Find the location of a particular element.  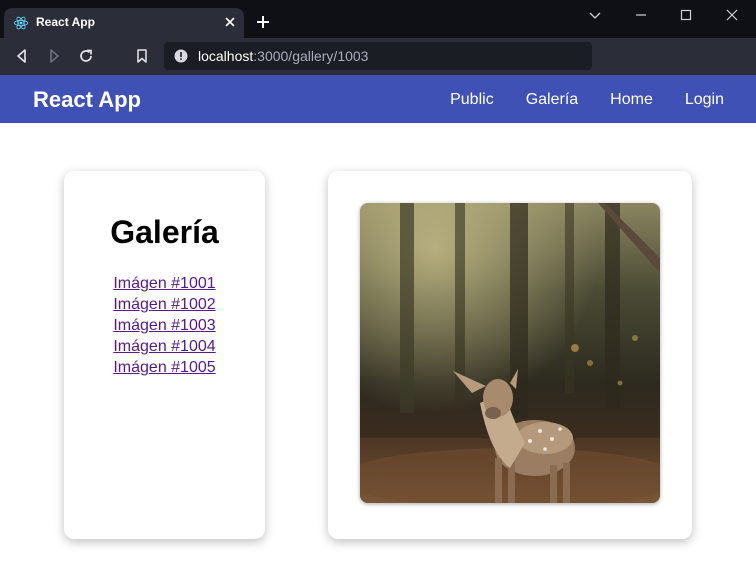

forward-icon is located at coordinates (54, 56).